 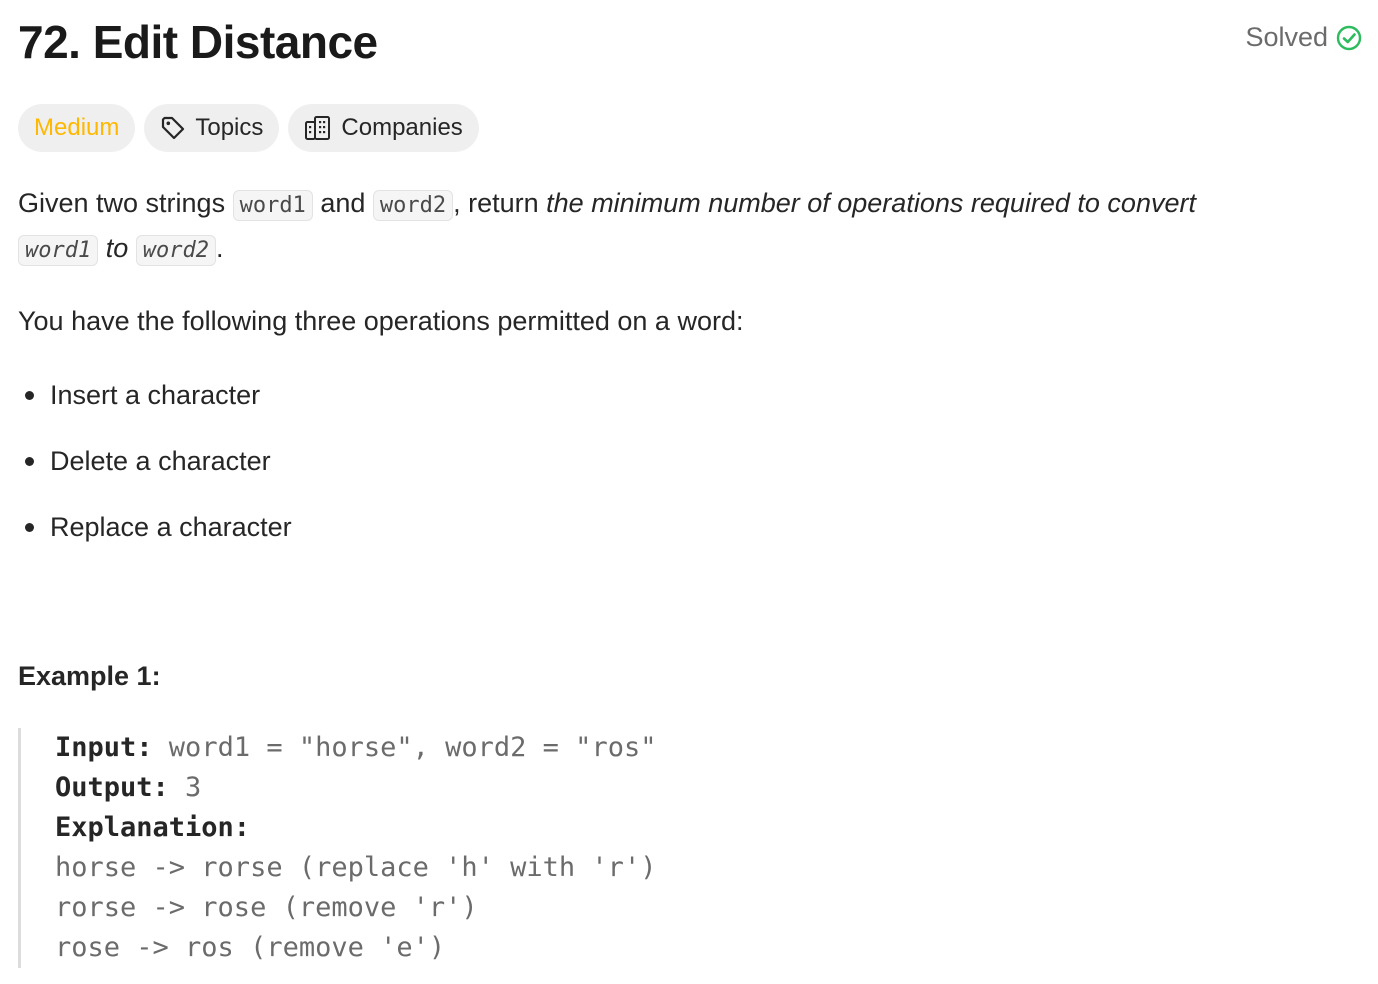 I want to click on list-item: Replace a character, so click(x=155, y=537).